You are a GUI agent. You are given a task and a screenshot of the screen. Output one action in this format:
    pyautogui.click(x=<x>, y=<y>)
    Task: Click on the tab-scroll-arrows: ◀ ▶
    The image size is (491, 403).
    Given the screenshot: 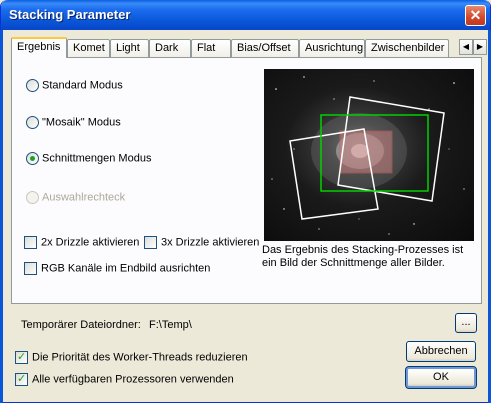 What is the action you would take?
    pyautogui.click(x=473, y=47)
    